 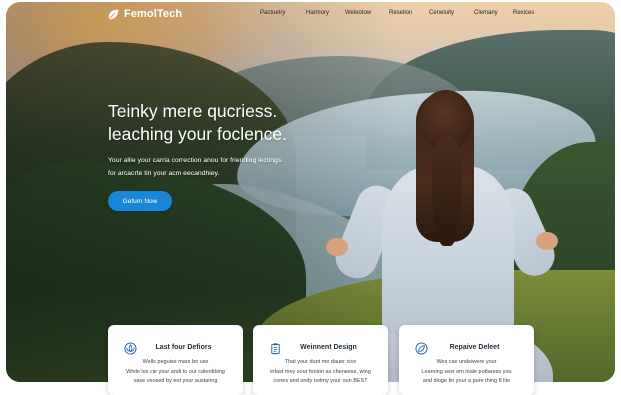 I want to click on left-hand, so click(x=337, y=247).